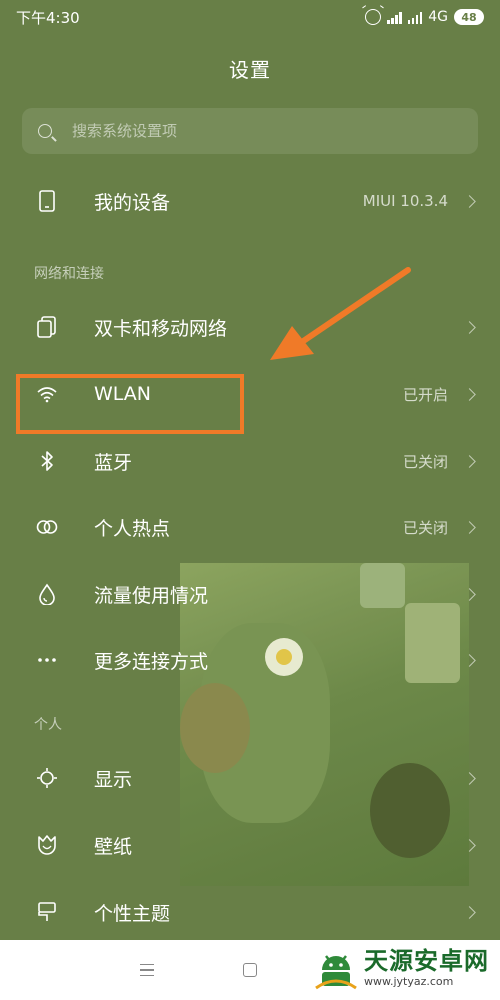 This screenshot has height=1000, width=500. What do you see at coordinates (405, 201) in the screenshot?
I see `row-value: MIUI 10.3.4` at bounding box center [405, 201].